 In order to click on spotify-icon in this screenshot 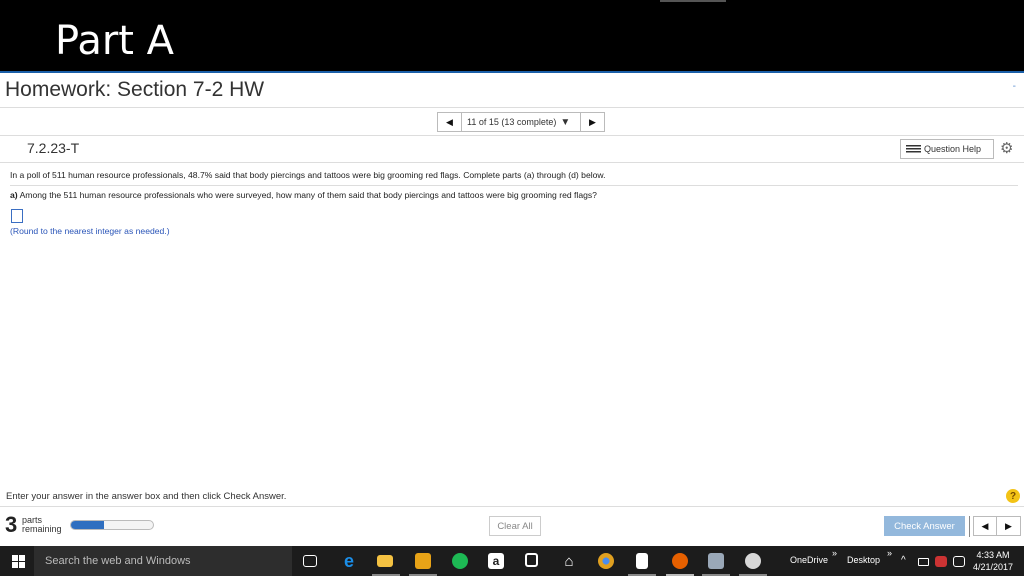, I will do `click(460, 561)`.